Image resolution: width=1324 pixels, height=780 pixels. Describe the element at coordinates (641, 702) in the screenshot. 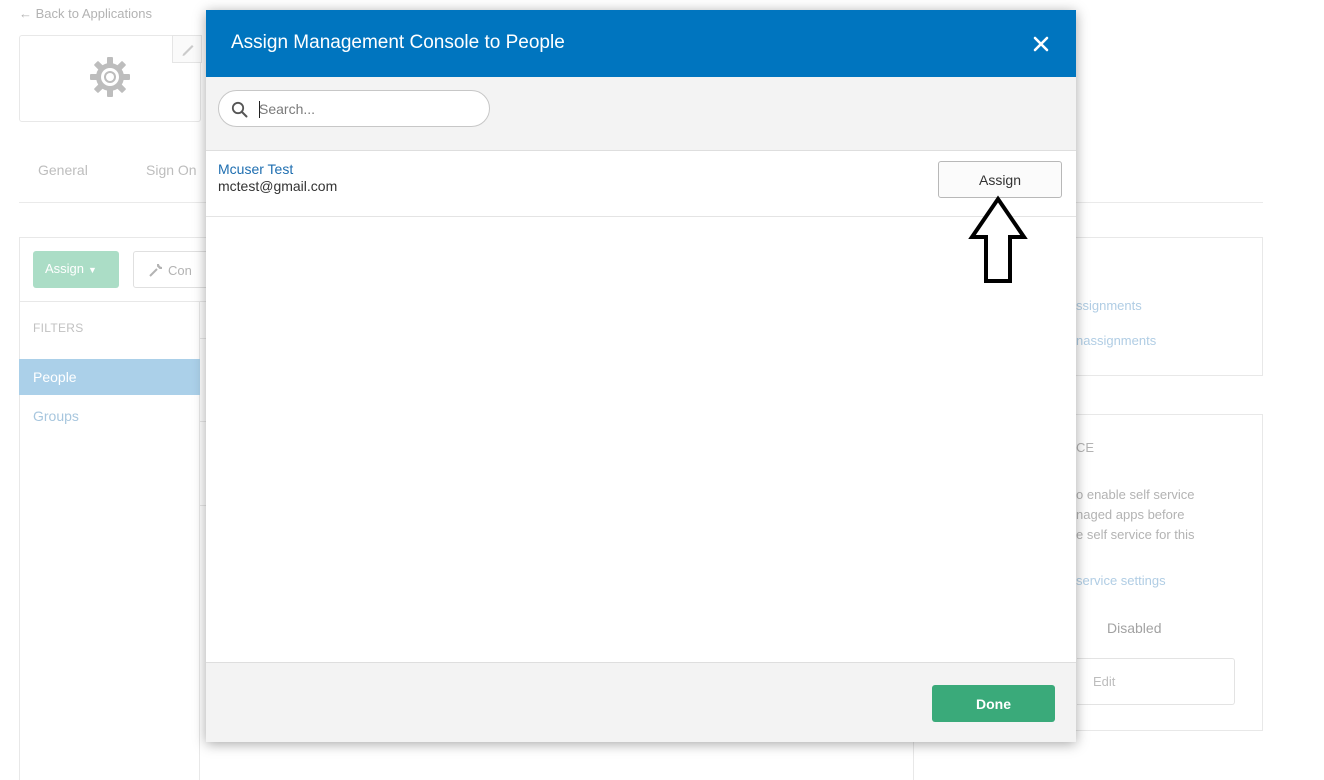

I see `modal-footer: Done` at that location.